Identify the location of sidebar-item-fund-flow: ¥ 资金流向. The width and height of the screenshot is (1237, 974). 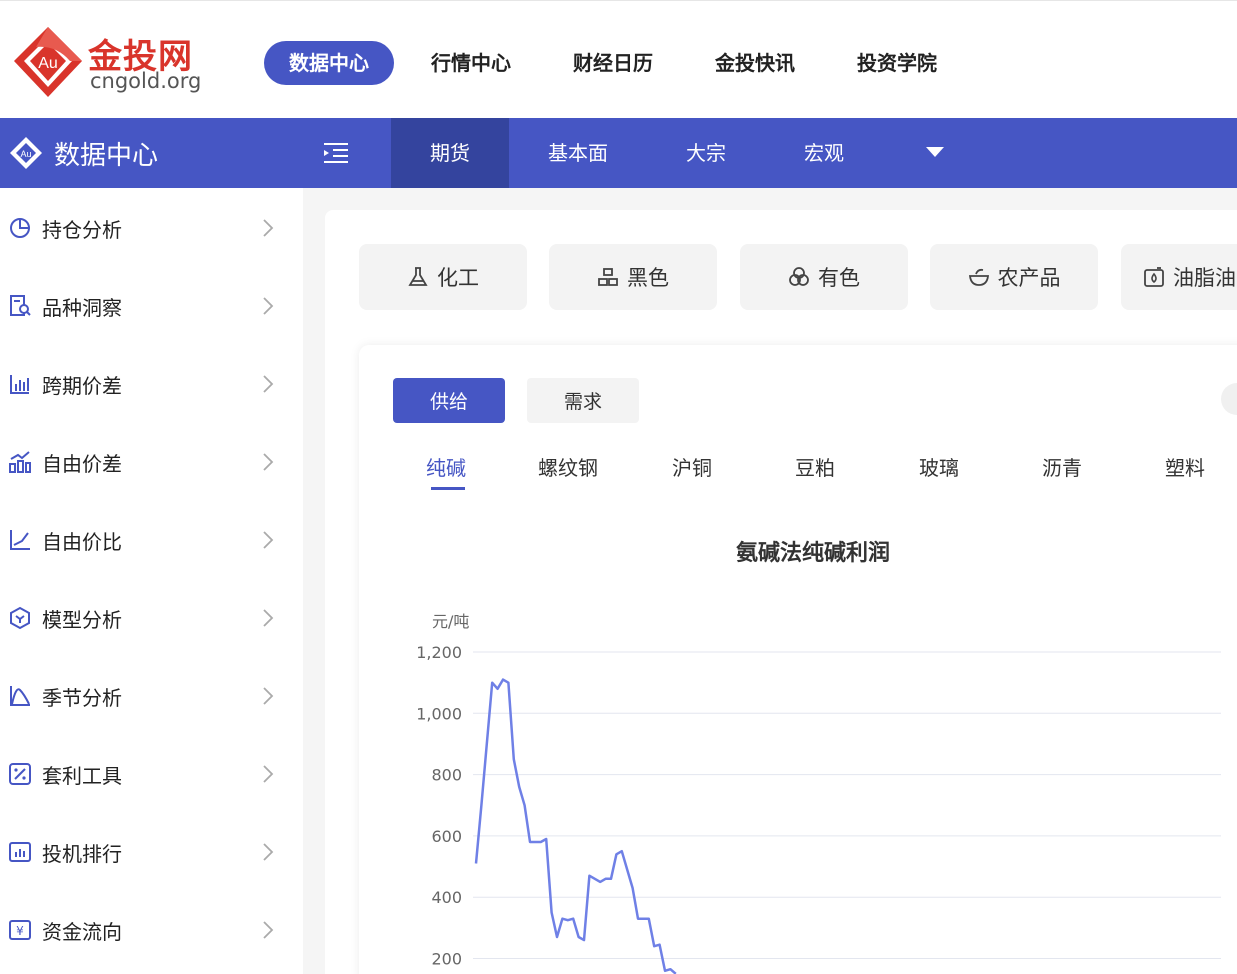
(151, 930).